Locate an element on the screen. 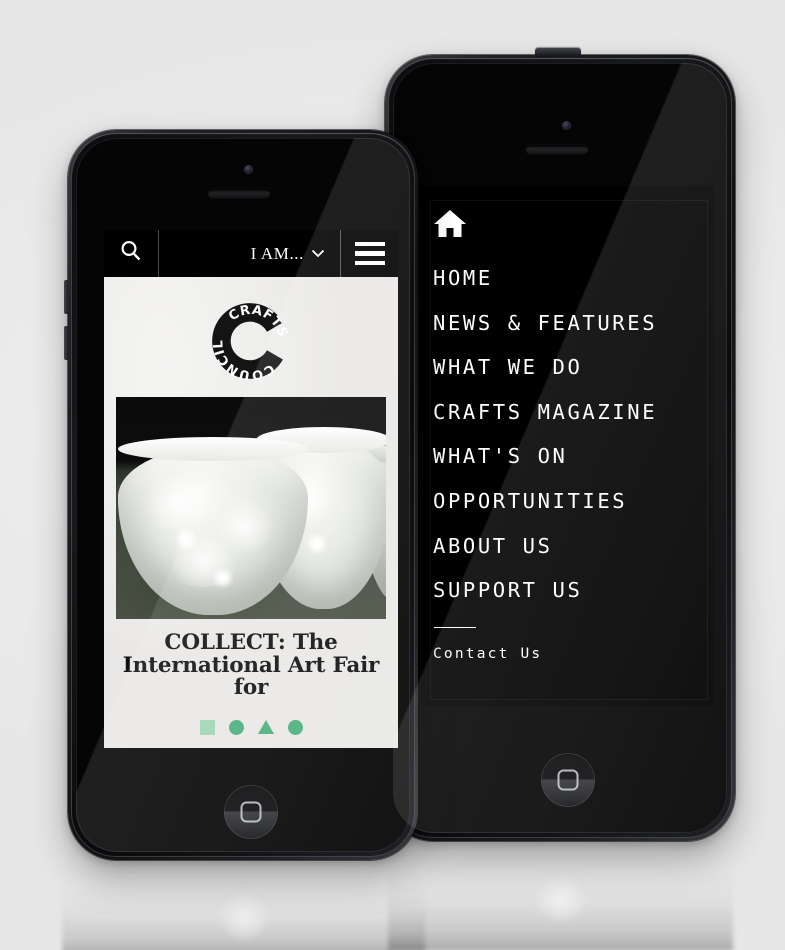 The height and width of the screenshot is (950, 785). nav-item-news-features: NEWS & FEATURES is located at coordinates (573, 323).